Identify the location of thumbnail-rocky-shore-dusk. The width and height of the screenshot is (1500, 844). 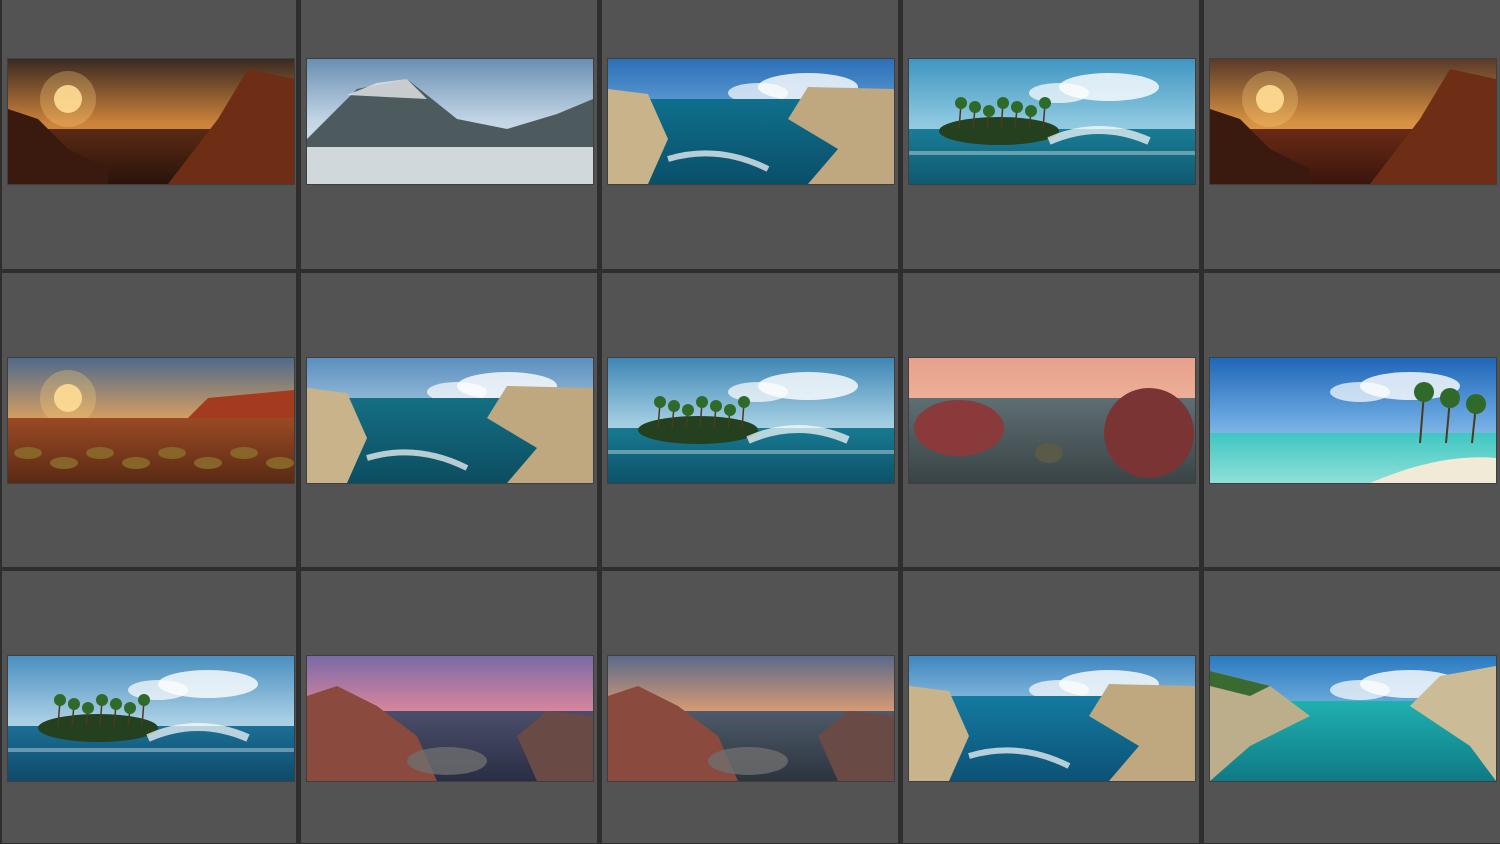
(751, 718).